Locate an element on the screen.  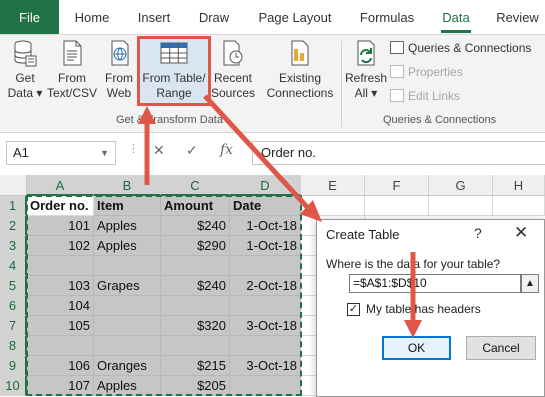
refresh-all-label-1: Refresh is located at coordinates (366, 78).